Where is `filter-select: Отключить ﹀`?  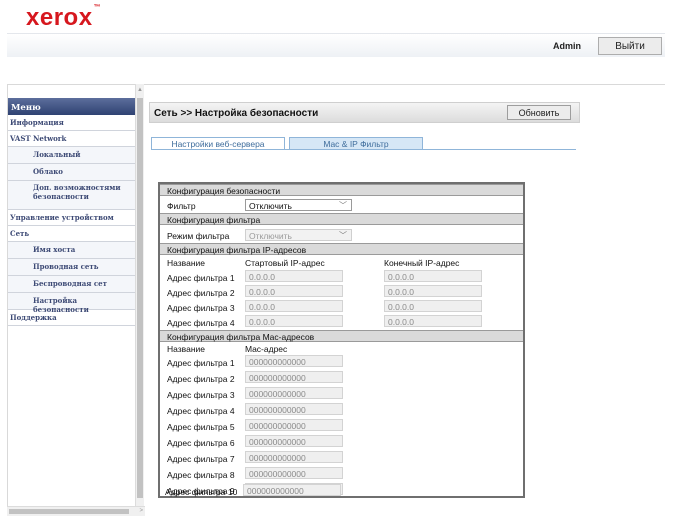 filter-select: Отключить ﹀ is located at coordinates (298, 205).